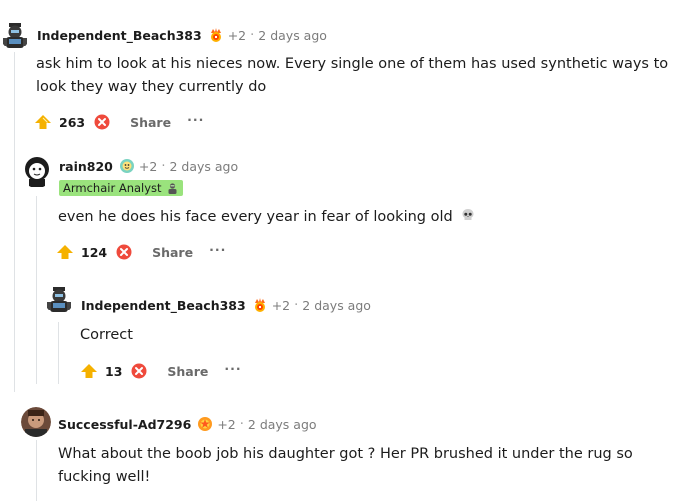 The height and width of the screenshot is (501, 700). What do you see at coordinates (172, 188) in the screenshot?
I see `person-emoji-icon` at bounding box center [172, 188].